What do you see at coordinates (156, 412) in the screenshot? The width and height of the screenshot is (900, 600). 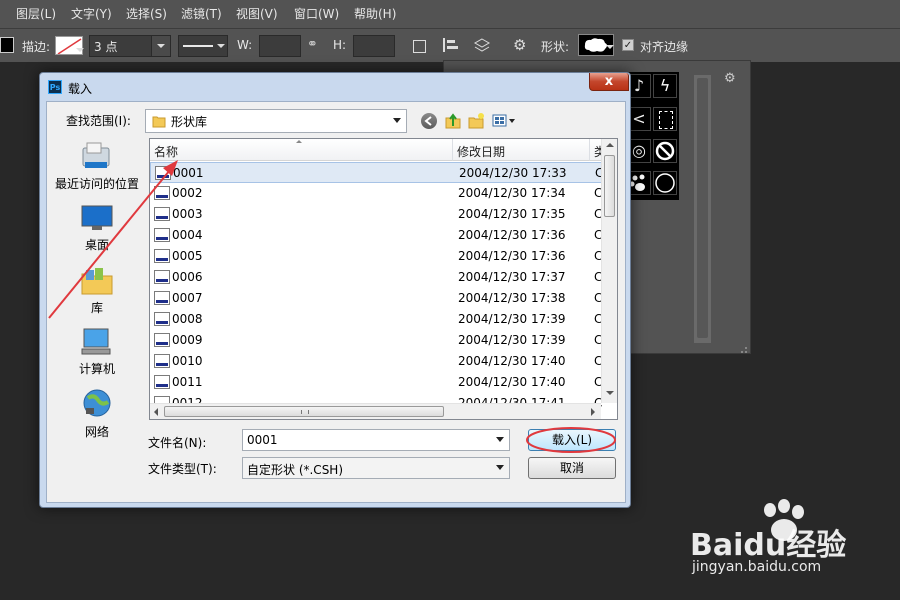 I see `scroll-left-icon` at bounding box center [156, 412].